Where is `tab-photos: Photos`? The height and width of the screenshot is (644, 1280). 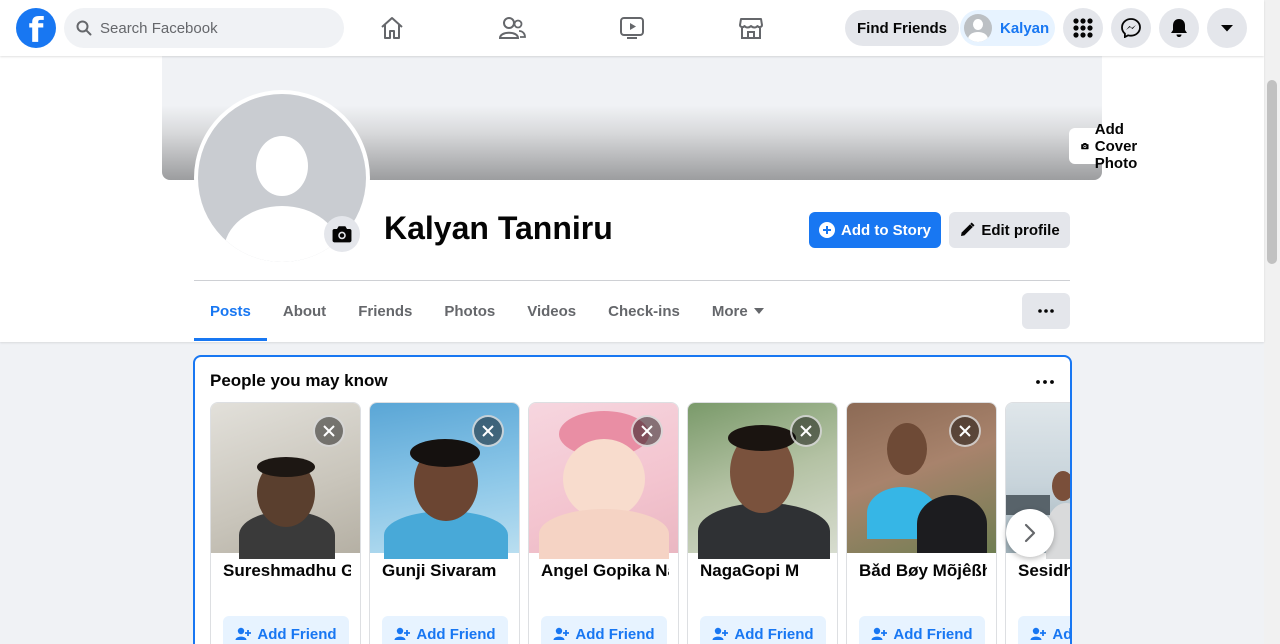 tab-photos: Photos is located at coordinates (469, 311).